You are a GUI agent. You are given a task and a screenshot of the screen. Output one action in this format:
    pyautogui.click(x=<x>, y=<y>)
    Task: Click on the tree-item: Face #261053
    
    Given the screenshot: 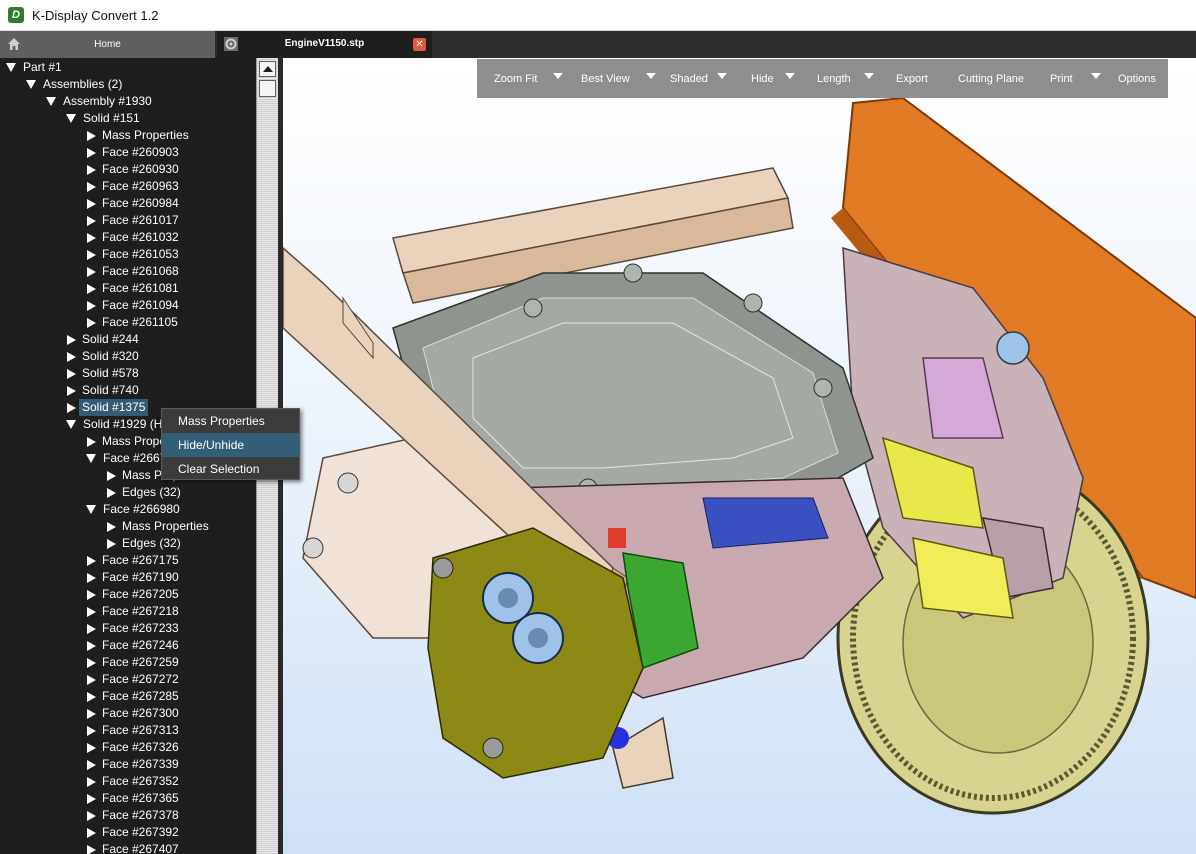 What is the action you would take?
    pyautogui.click(x=132, y=254)
    